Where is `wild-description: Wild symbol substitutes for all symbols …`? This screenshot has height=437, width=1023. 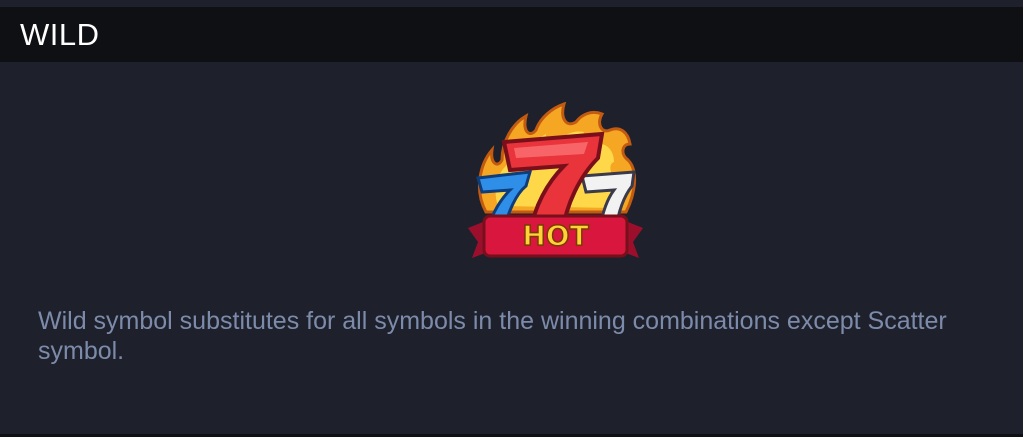 wild-description: Wild symbol substitutes for all symbols … is located at coordinates (492, 336).